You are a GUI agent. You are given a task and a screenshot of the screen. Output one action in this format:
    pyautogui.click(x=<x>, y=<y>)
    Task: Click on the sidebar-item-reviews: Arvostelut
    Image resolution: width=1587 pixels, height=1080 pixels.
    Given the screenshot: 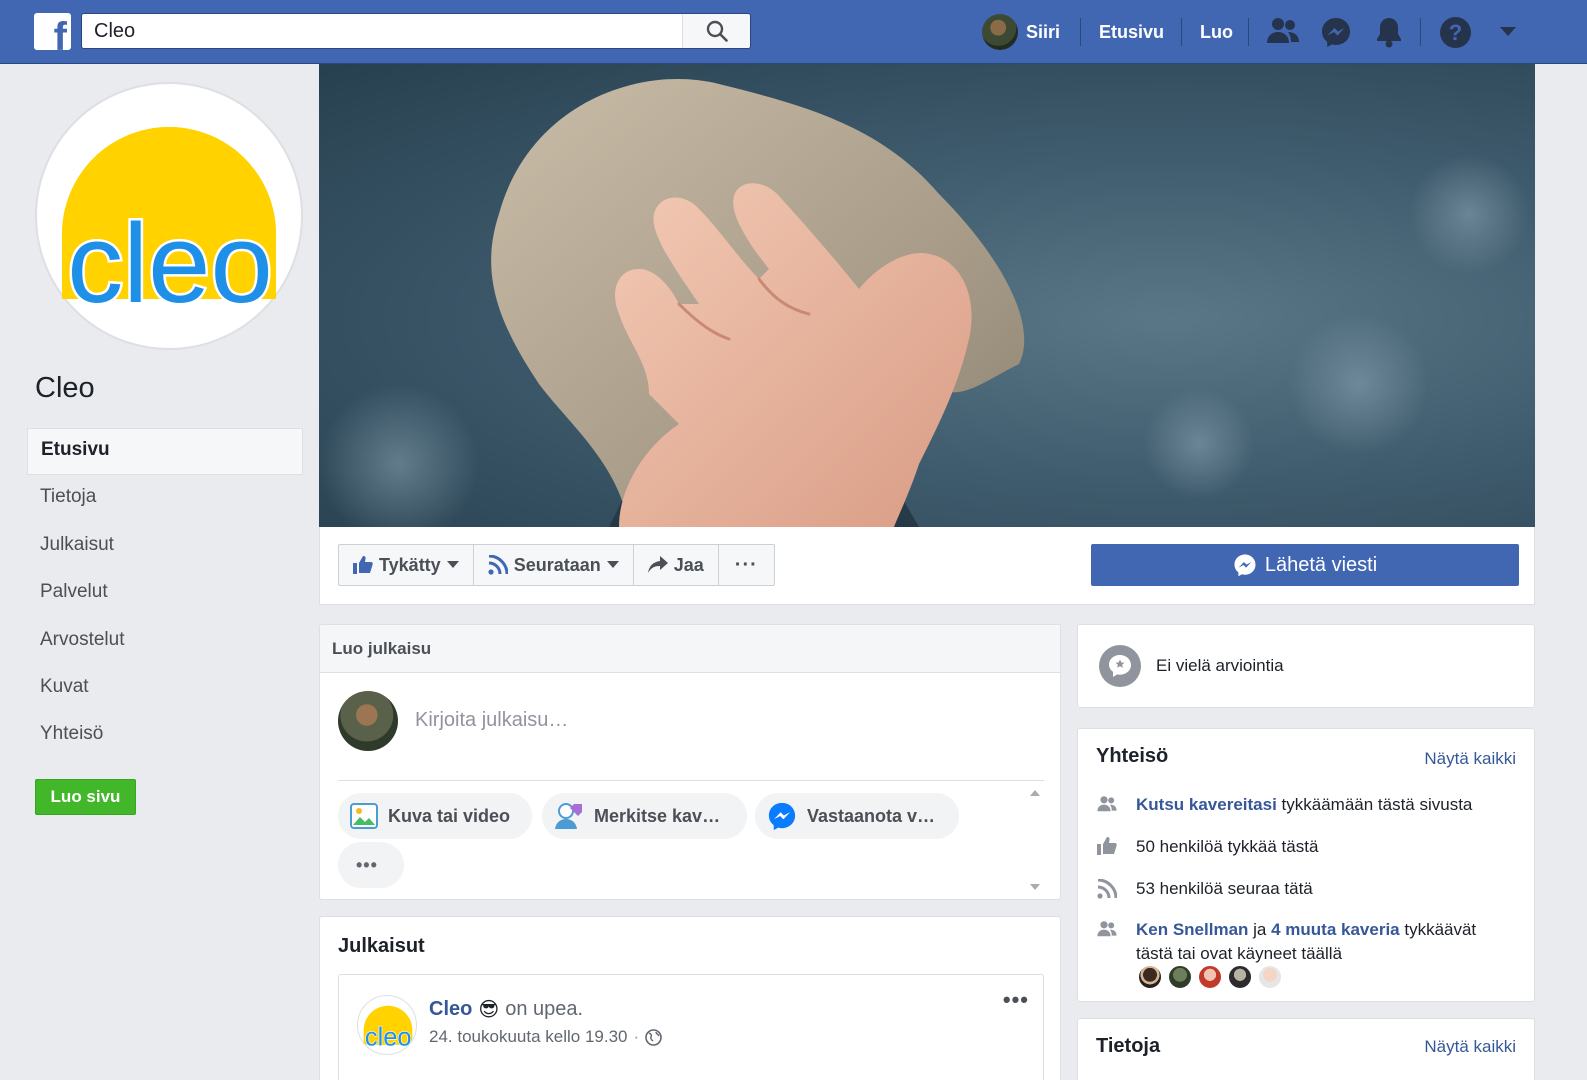 What is the action you would take?
    pyautogui.click(x=165, y=641)
    